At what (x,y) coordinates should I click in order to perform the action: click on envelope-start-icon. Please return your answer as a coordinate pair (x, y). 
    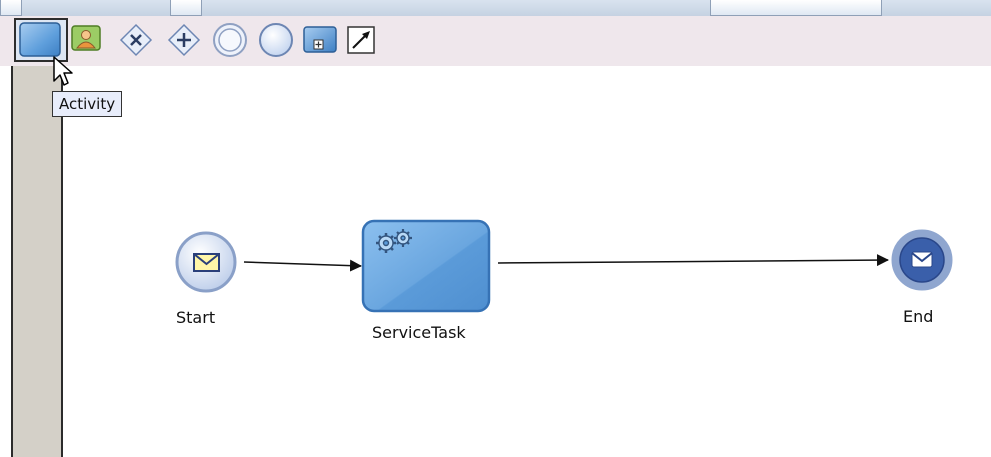
    Looking at the image, I should click on (206, 262).